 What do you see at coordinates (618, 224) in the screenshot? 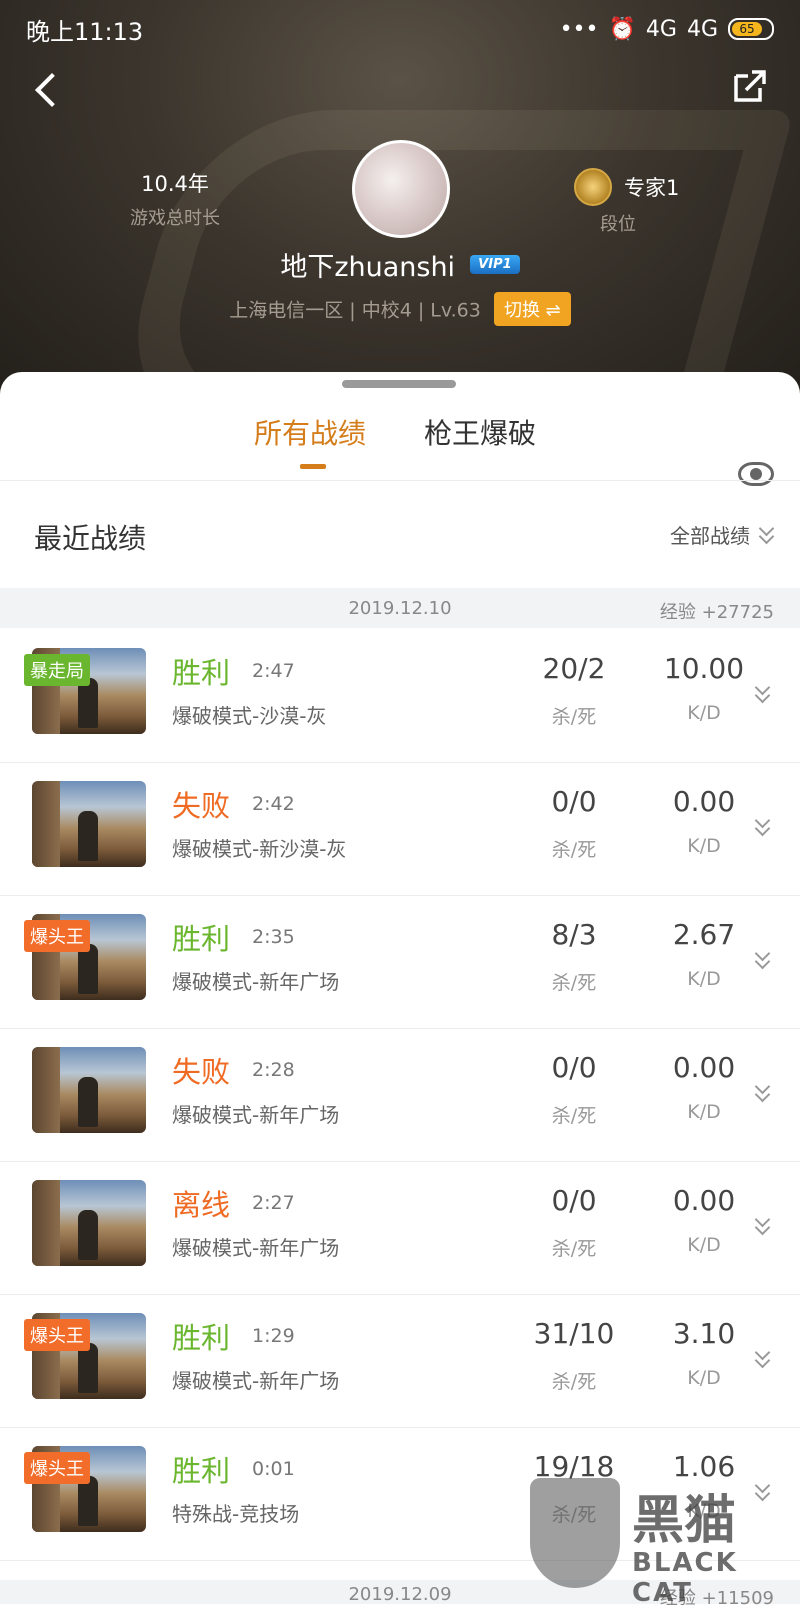
I see `rank-label: 段位` at bounding box center [618, 224].